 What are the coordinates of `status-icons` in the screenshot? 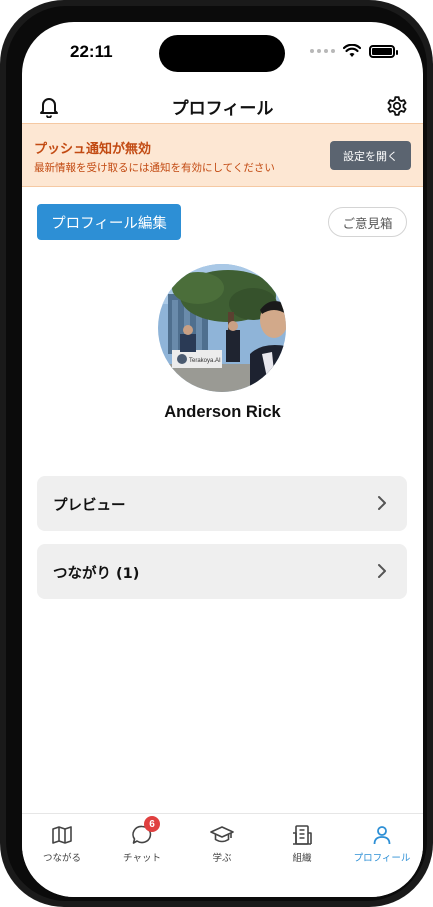 It's located at (354, 51).